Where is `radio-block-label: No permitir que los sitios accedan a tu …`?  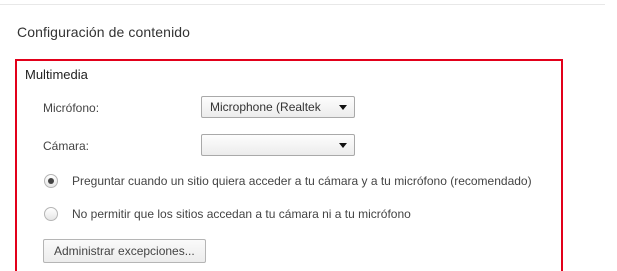 radio-block-label: No permitir que los sitios accedan a tu … is located at coordinates (241, 214).